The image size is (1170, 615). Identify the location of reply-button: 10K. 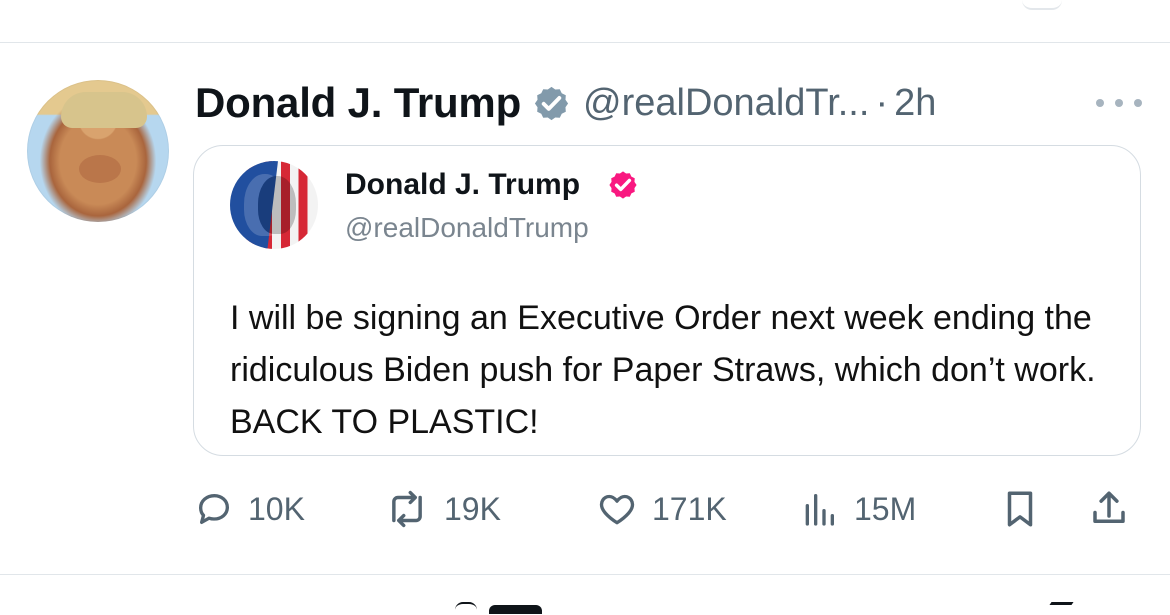
(249, 509).